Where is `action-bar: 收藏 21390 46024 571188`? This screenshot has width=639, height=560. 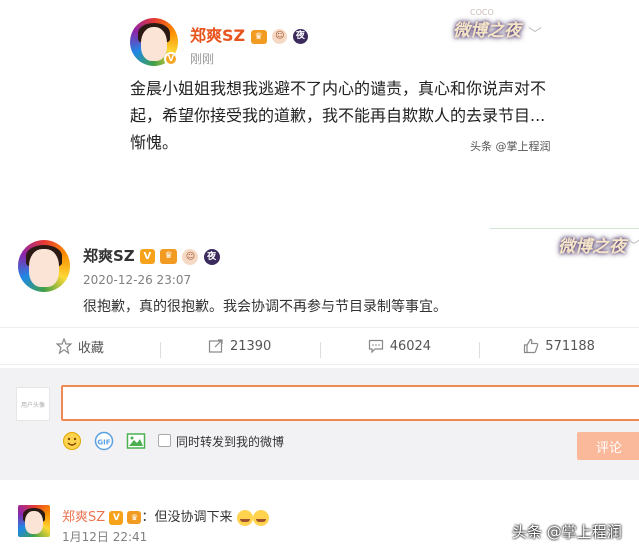 action-bar: 收藏 21390 46024 571188 is located at coordinates (319, 346).